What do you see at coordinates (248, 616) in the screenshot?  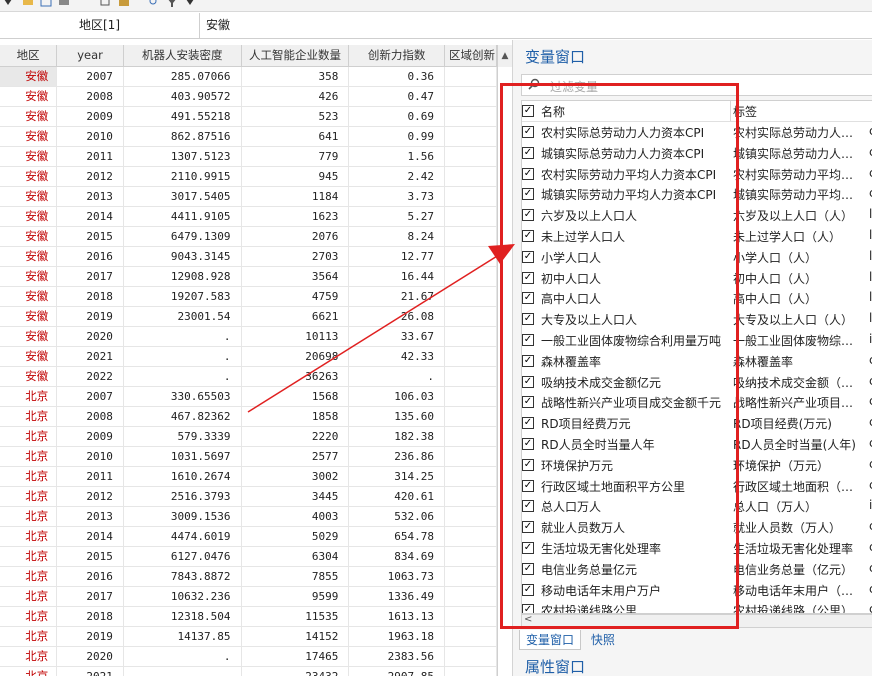 I see `table-row: 北京 2018 12318.504 11535 1613.13` at bounding box center [248, 616].